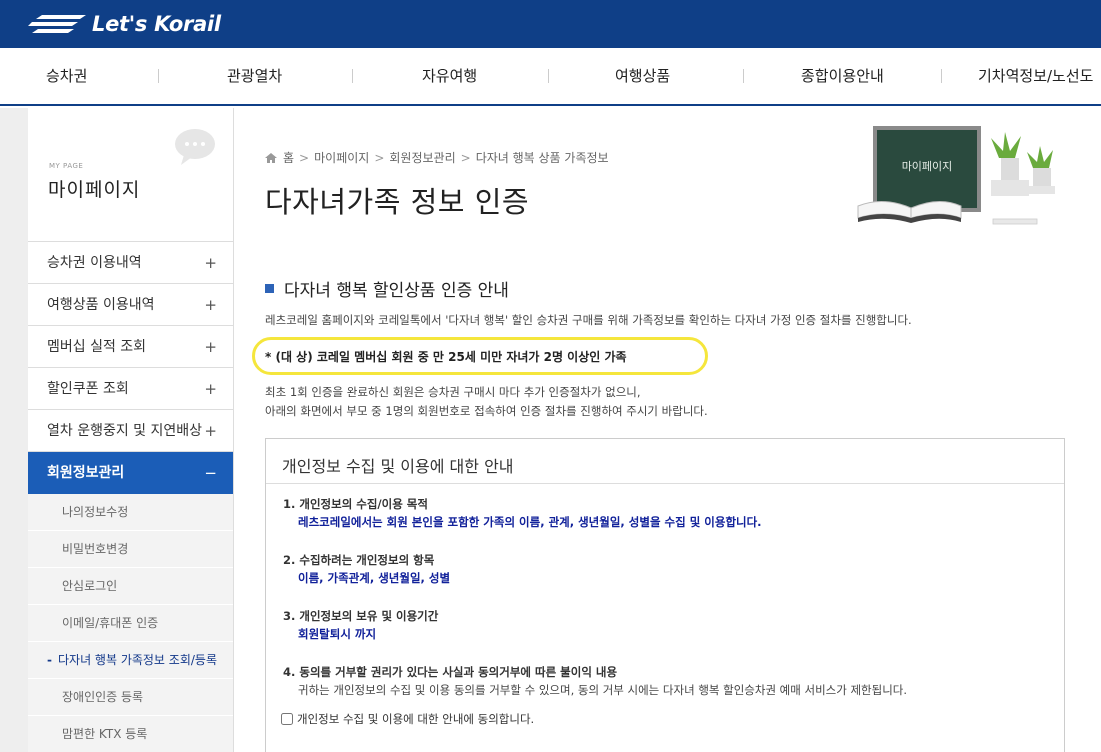  I want to click on breadcrumb-home: 홈, so click(288, 157).